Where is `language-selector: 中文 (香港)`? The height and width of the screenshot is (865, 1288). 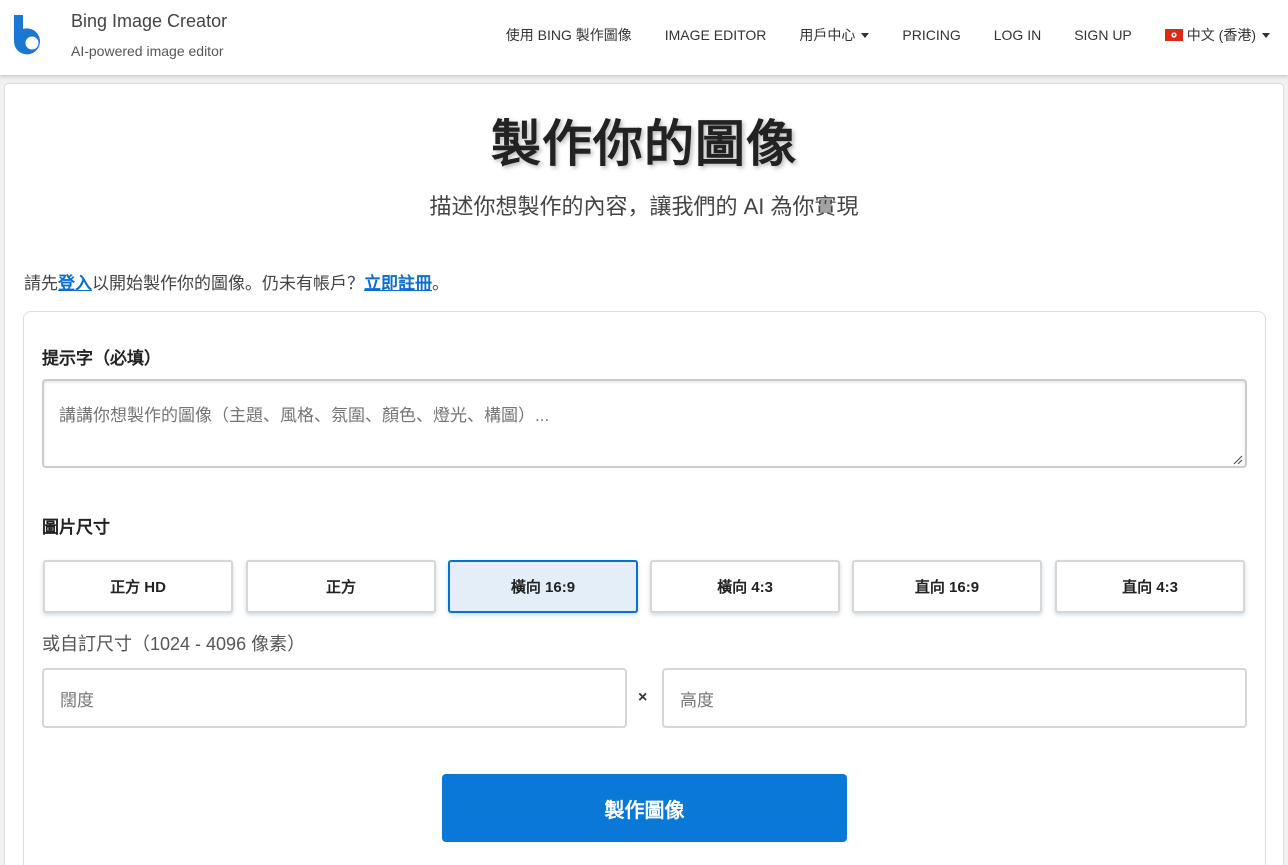 language-selector: 中文 (香港) is located at coordinates (1217, 35).